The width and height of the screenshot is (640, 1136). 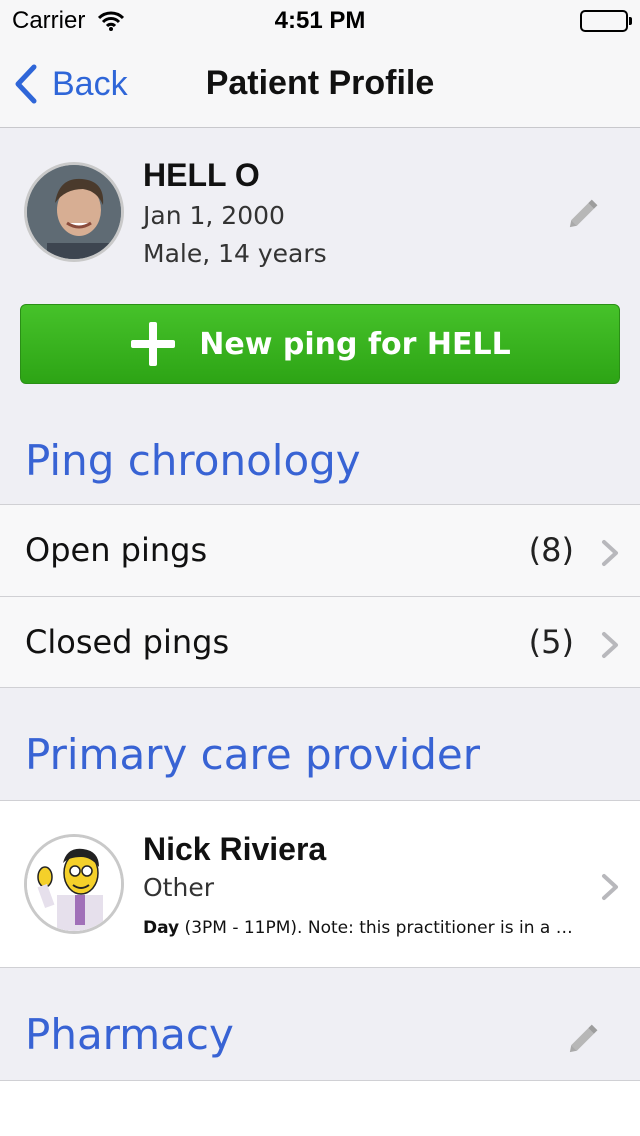 What do you see at coordinates (129, 1034) in the screenshot?
I see `section-title-pharmacy: Pharmacy` at bounding box center [129, 1034].